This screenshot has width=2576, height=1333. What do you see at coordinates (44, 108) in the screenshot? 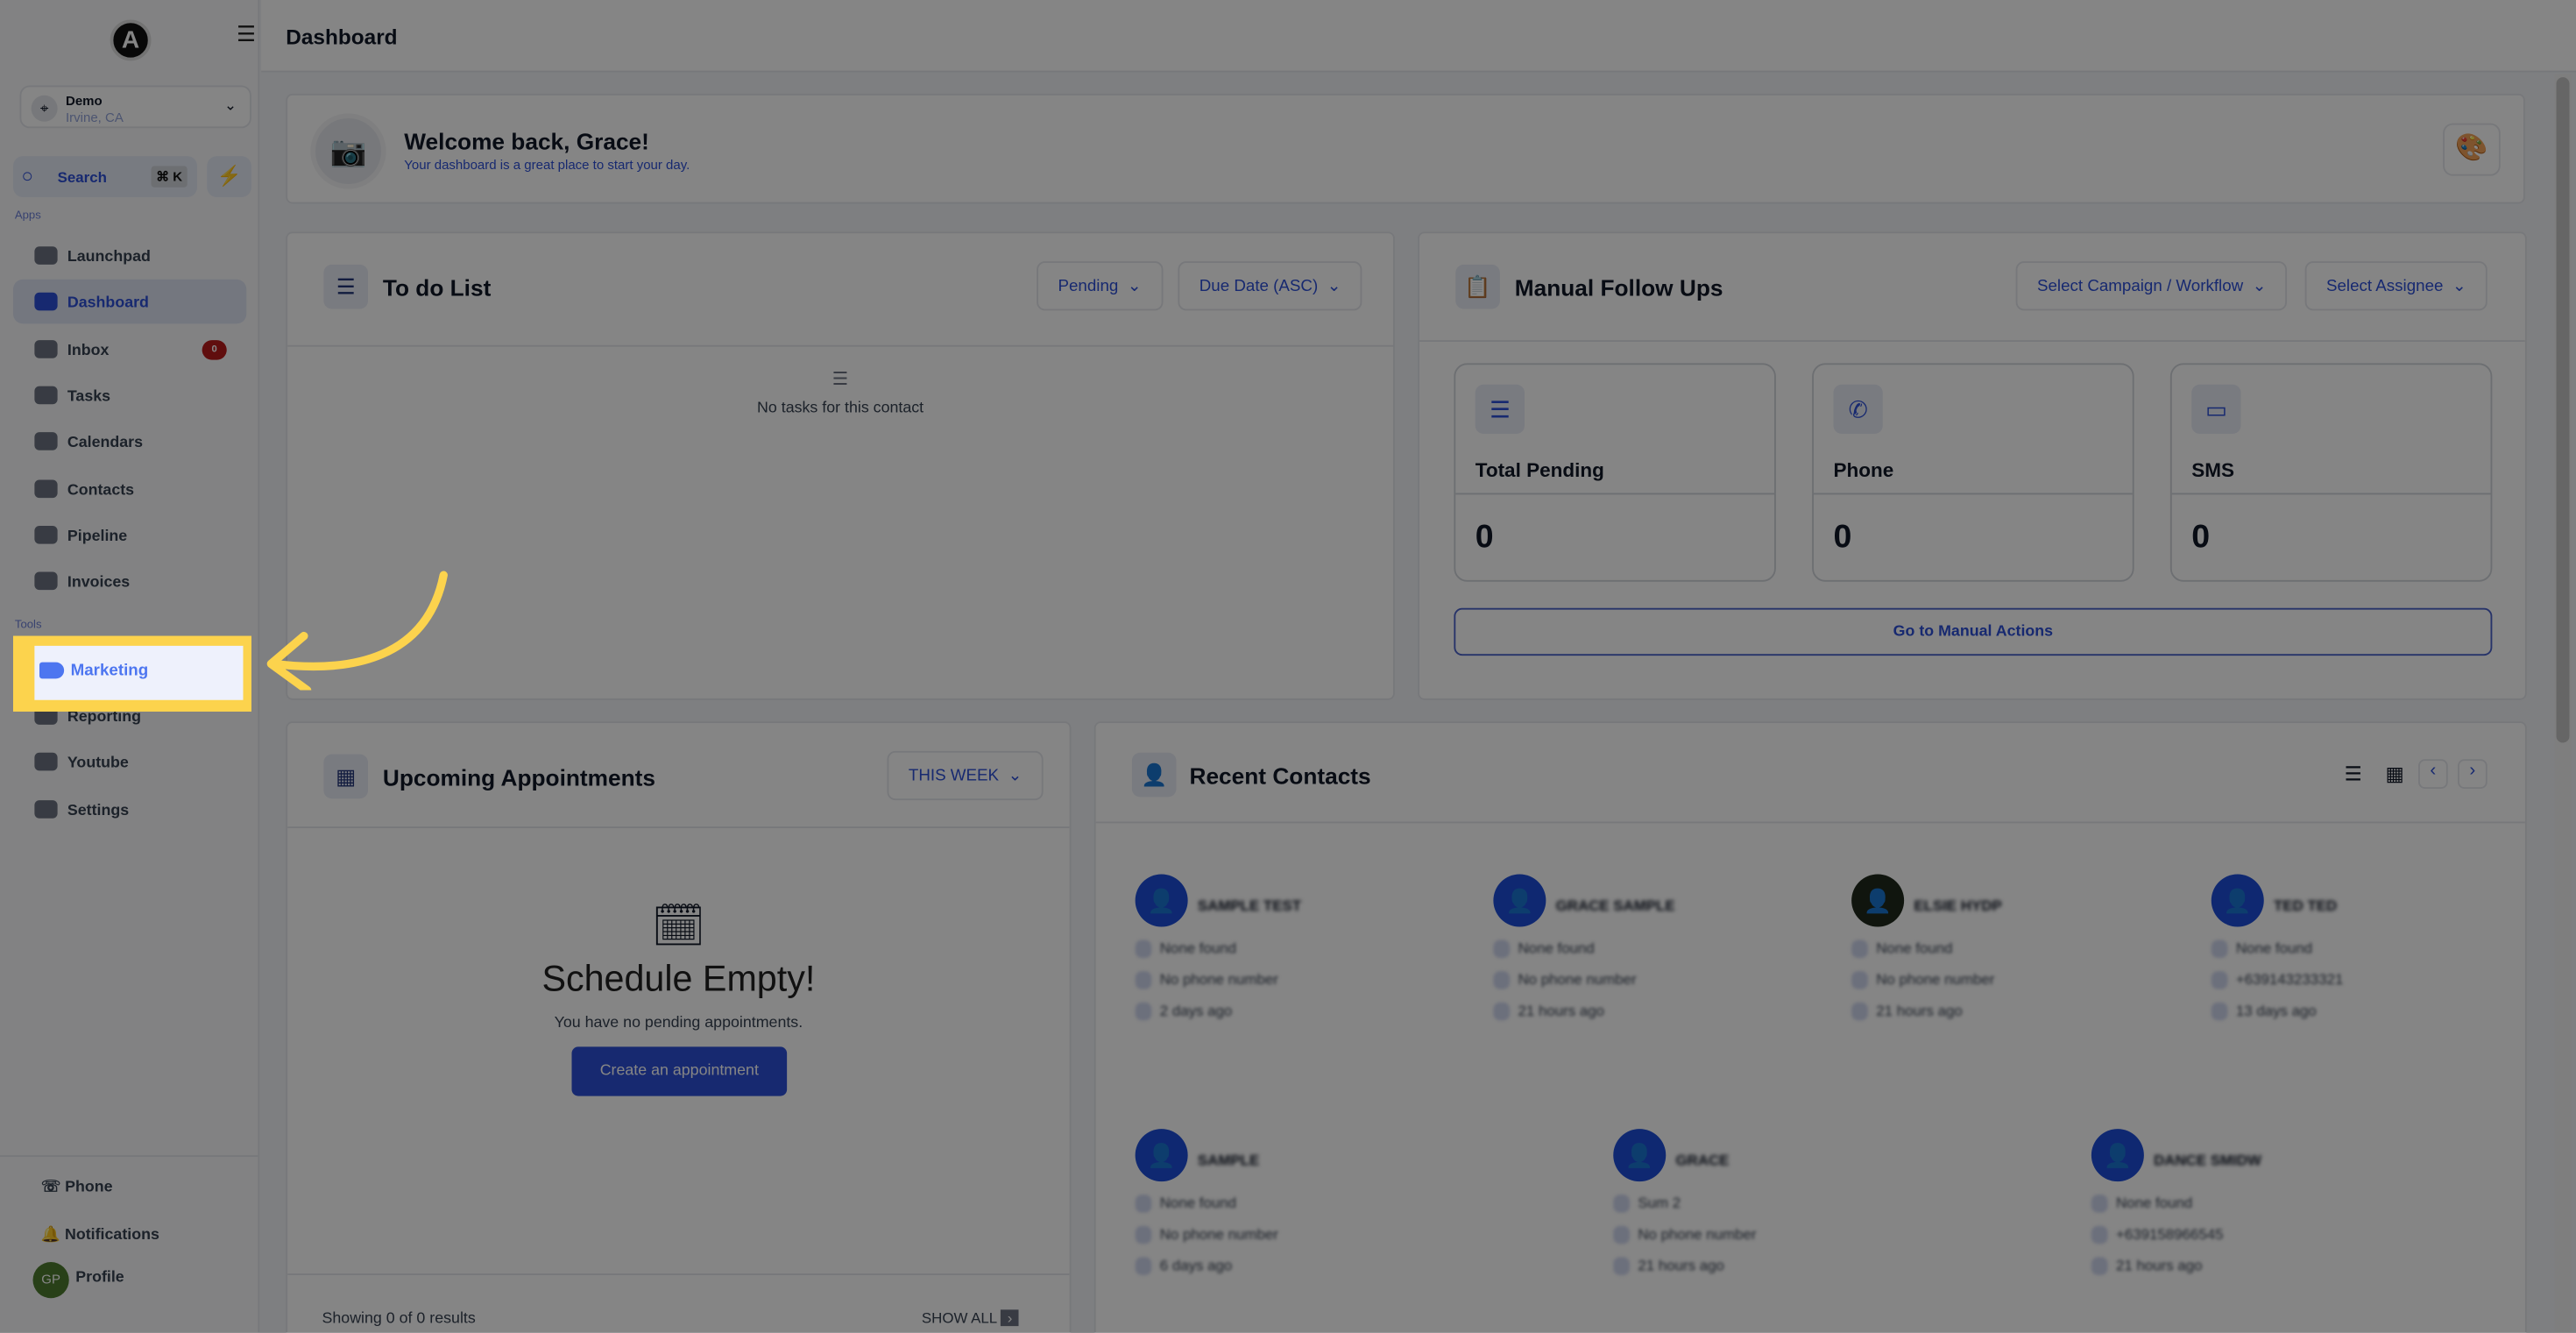
I see `location-pin-icon: ⌖` at bounding box center [44, 108].